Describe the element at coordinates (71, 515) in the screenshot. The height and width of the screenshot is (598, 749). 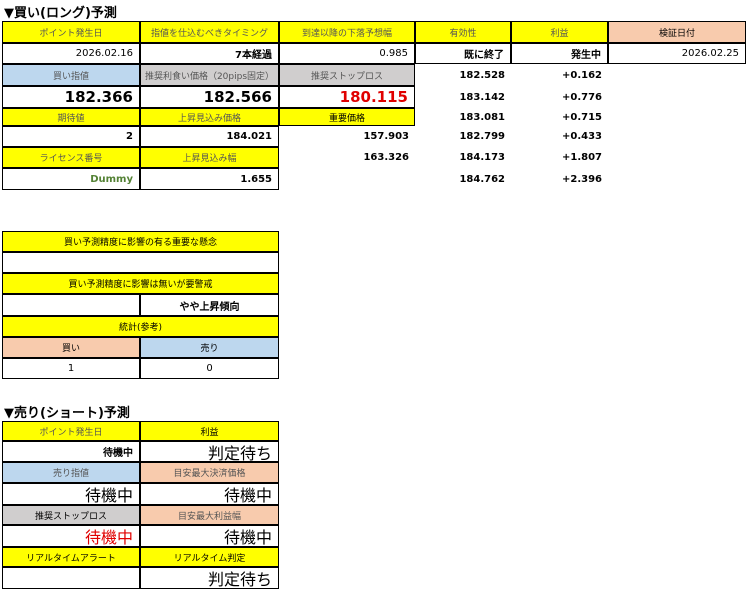
I see `short-stop-loss-header: 推奨ストップロス` at that location.